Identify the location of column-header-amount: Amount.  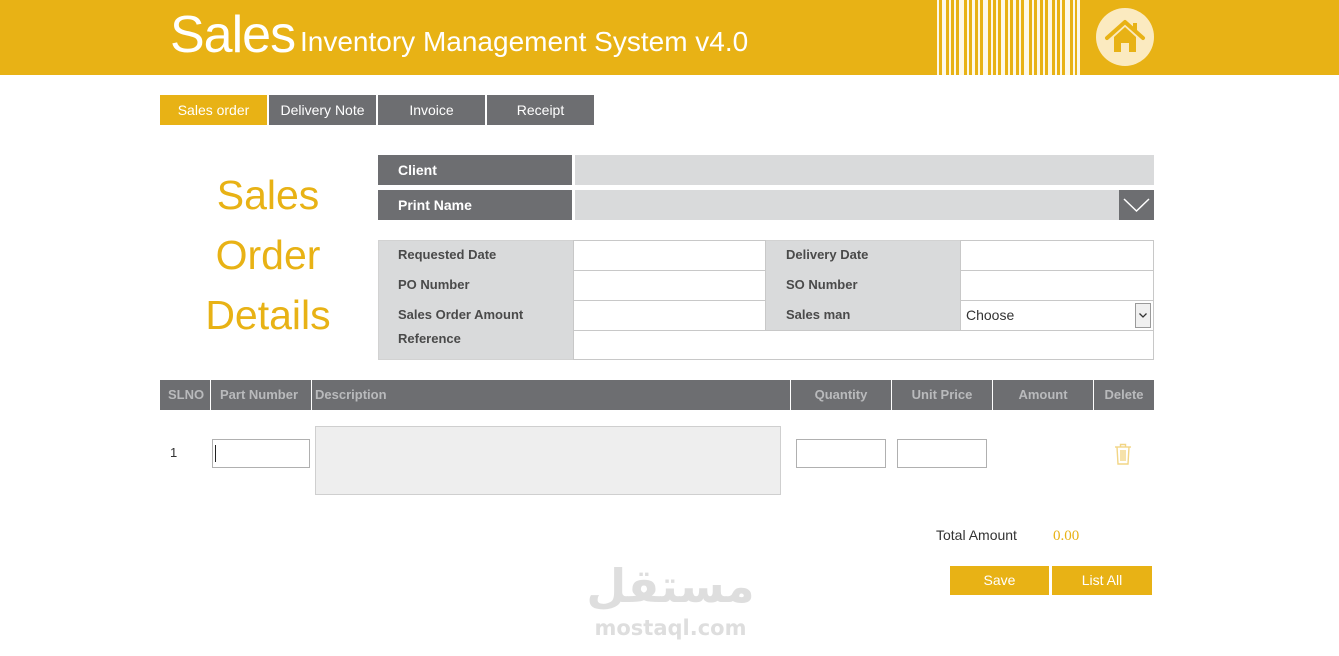
(1043, 395).